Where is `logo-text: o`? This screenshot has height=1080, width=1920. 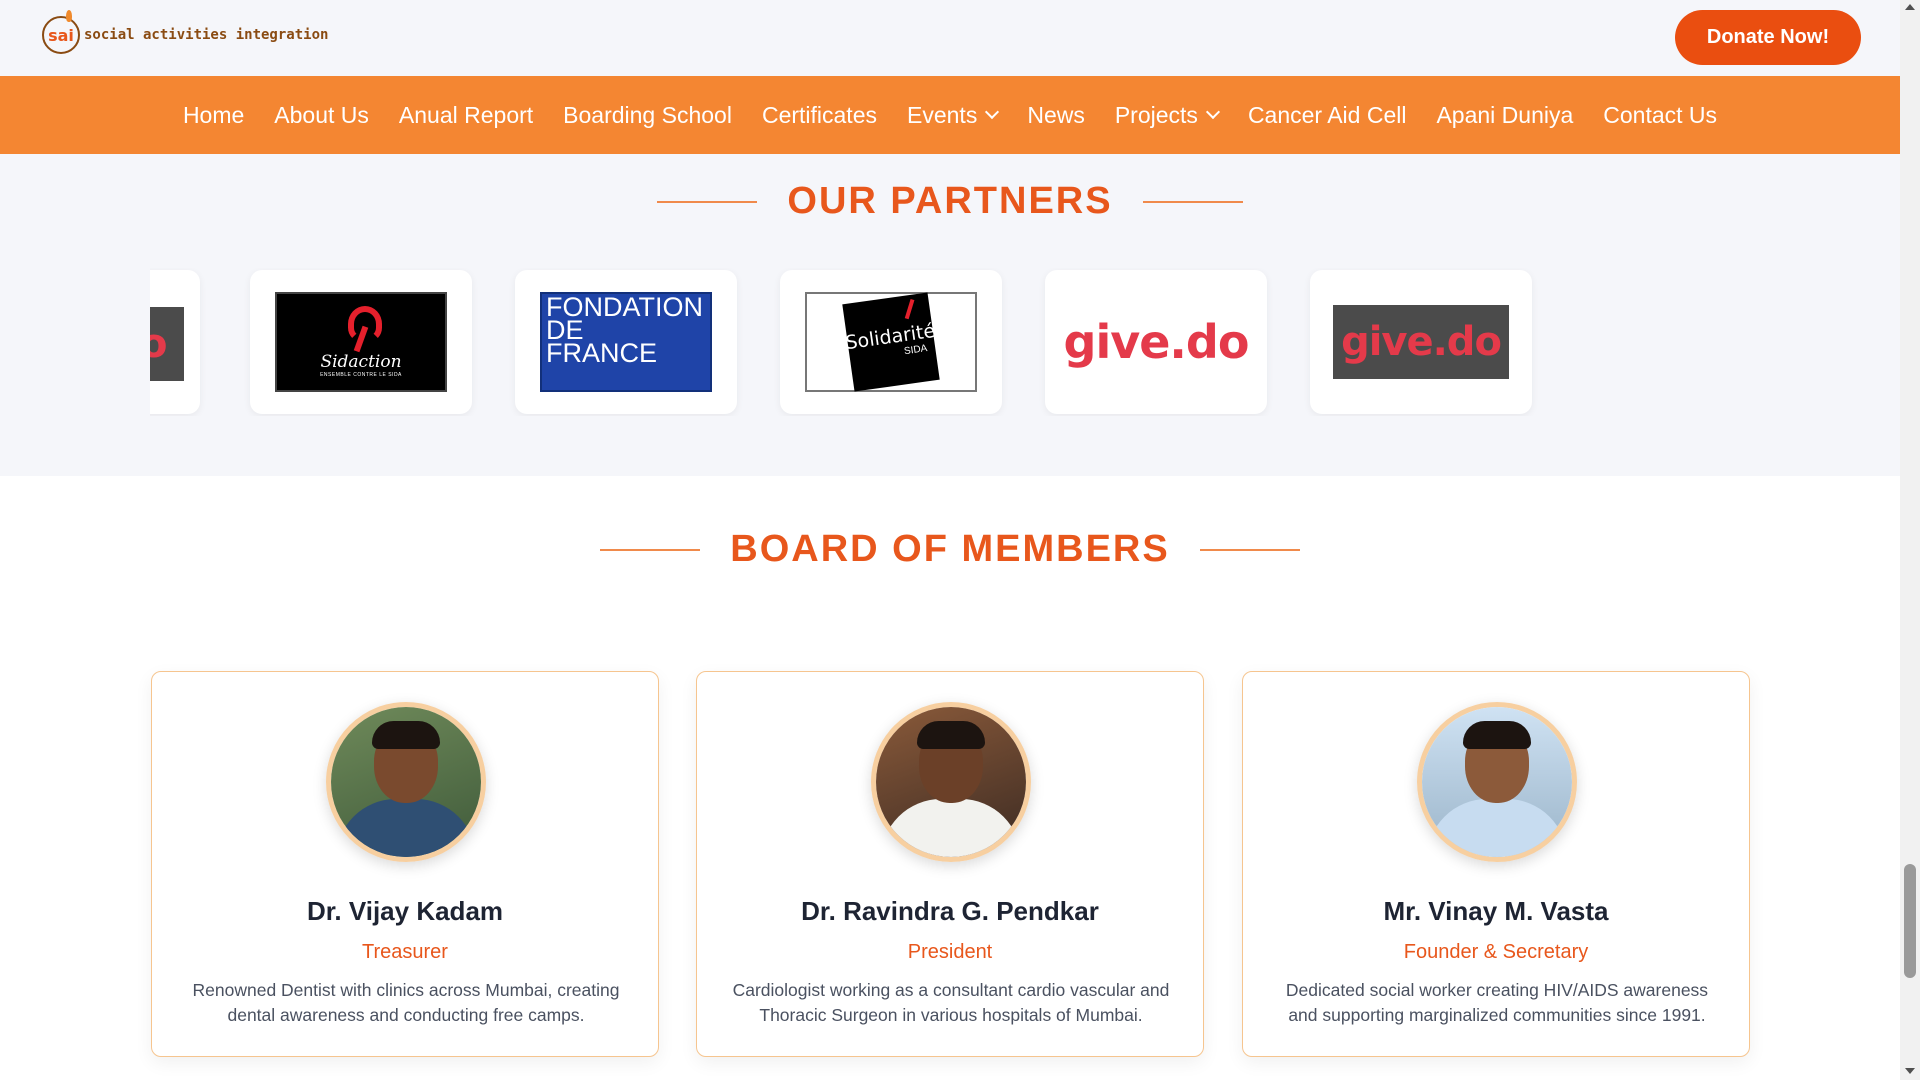
logo-text: o is located at coordinates (159, 344).